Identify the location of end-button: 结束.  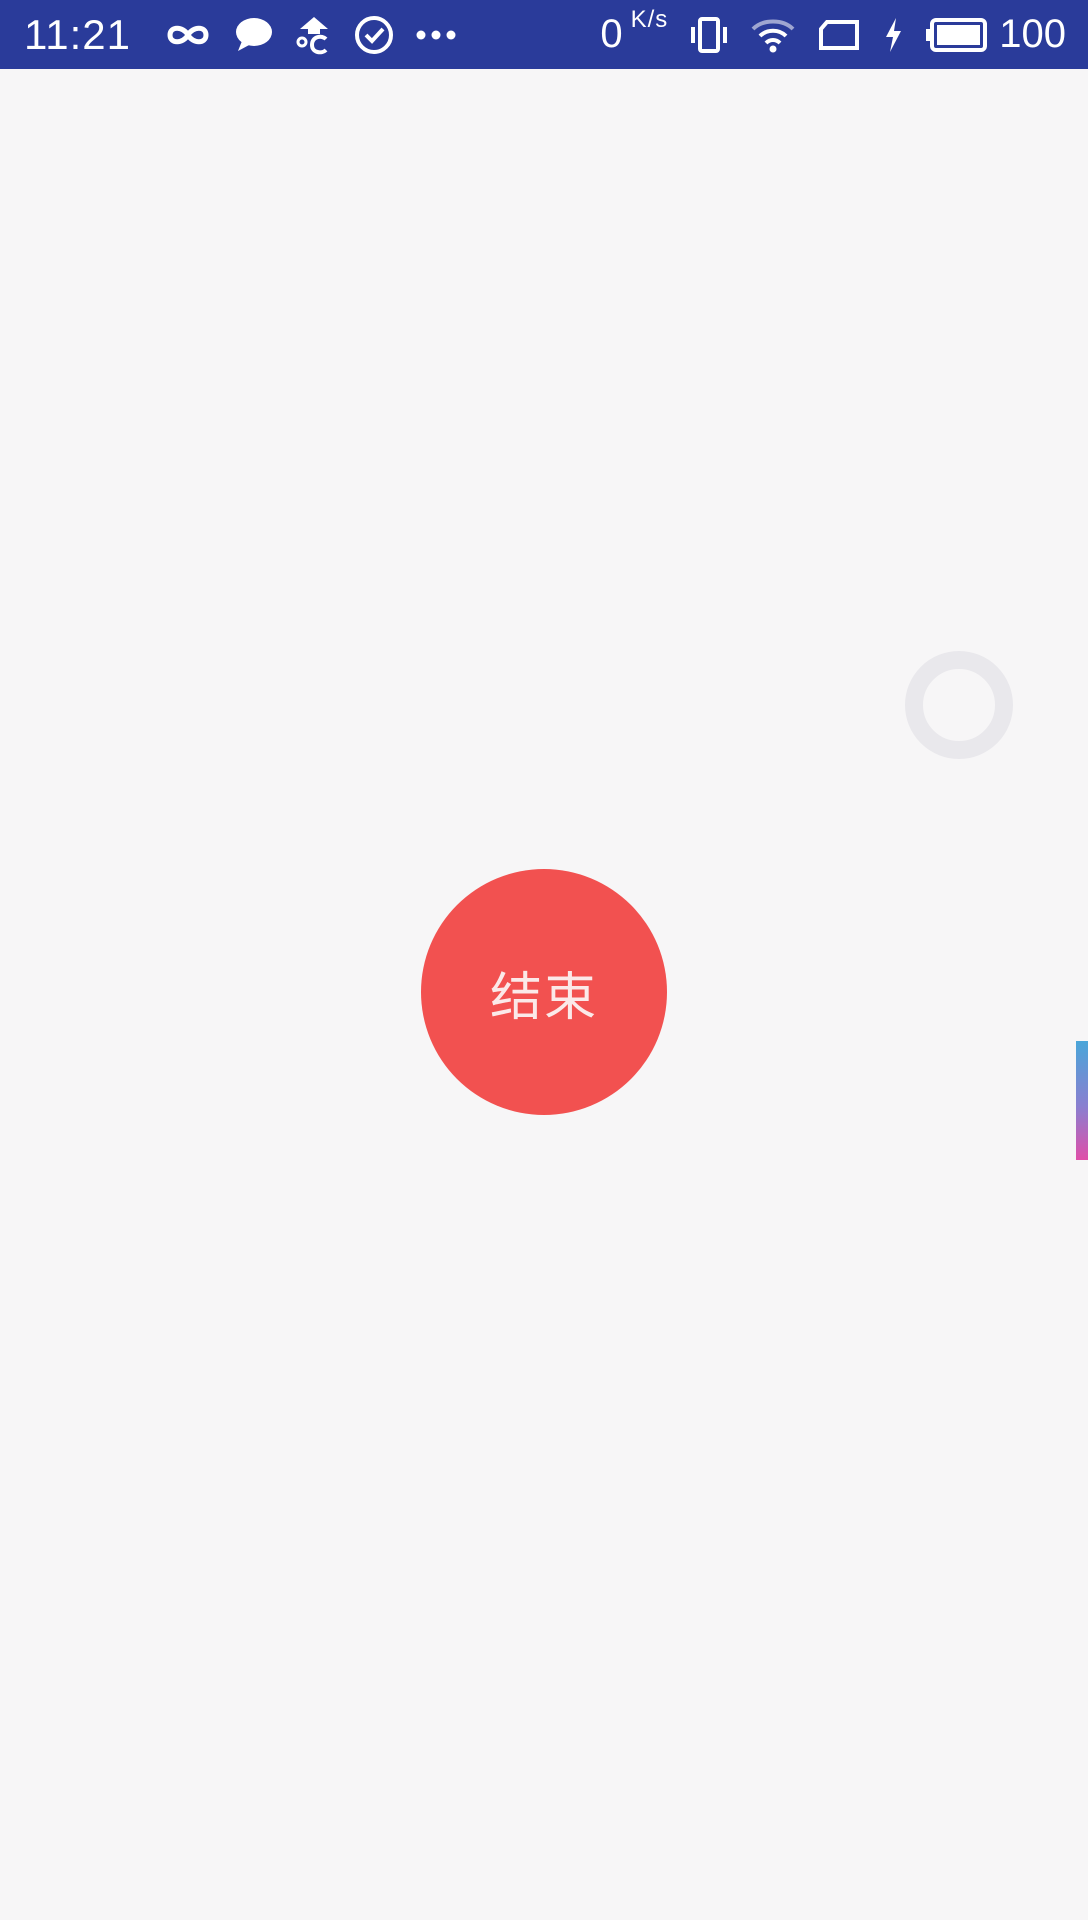
(544, 992).